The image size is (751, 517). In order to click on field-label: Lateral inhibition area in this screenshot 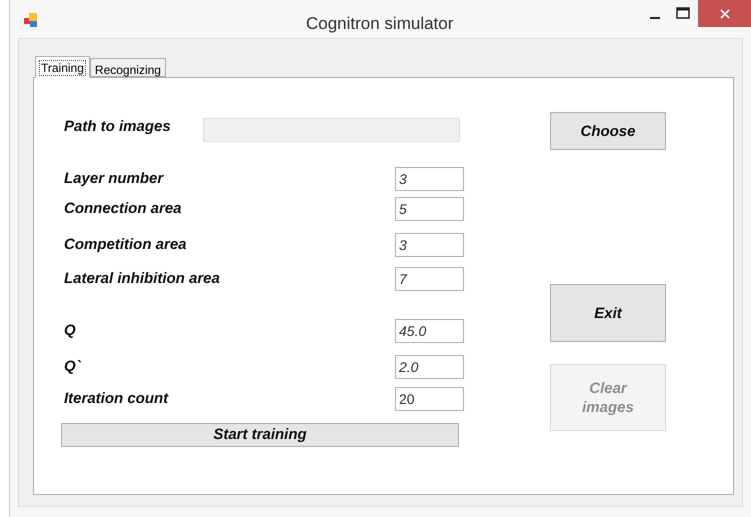, I will do `click(142, 278)`.